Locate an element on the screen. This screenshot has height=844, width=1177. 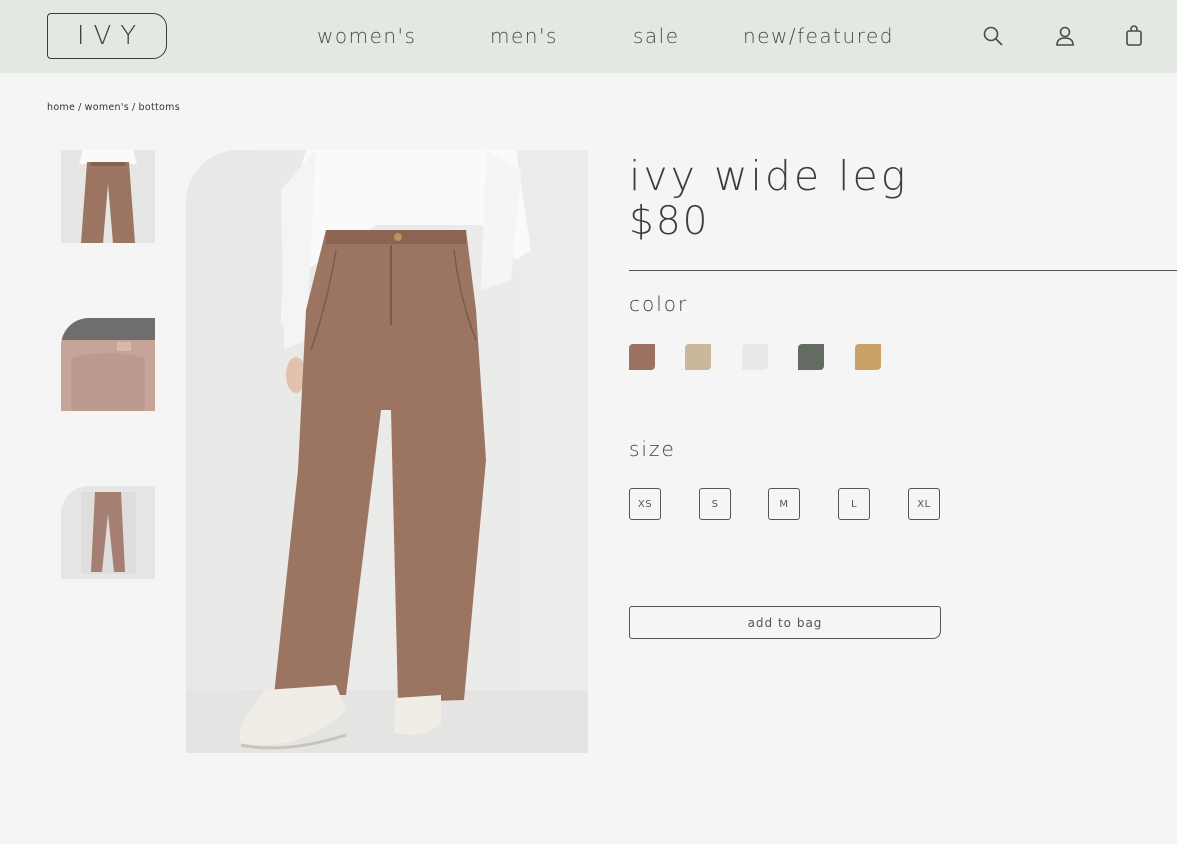
divider is located at coordinates (903, 270).